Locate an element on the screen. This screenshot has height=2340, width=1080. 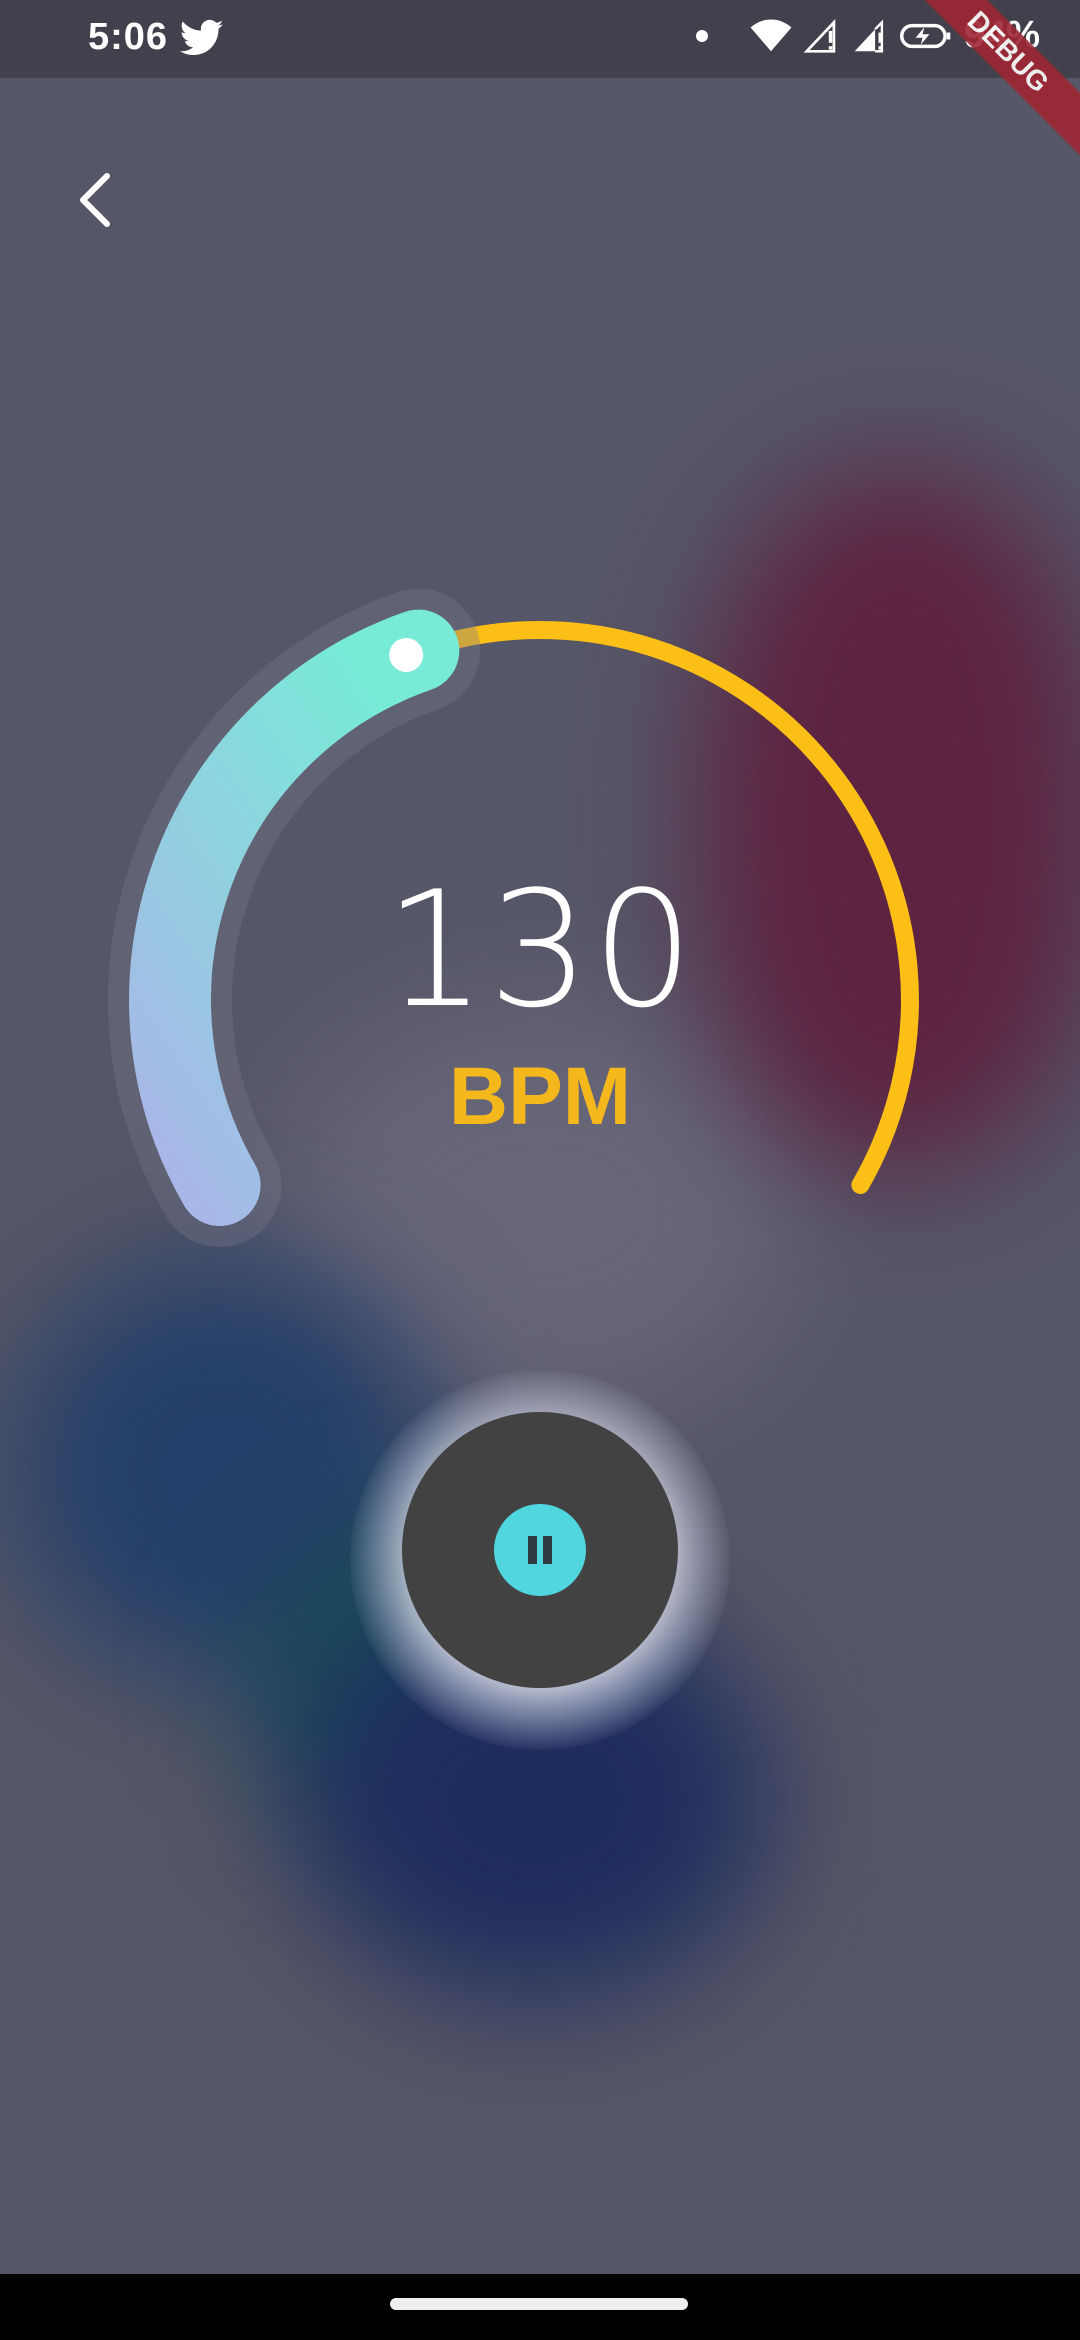
tempo-slider-knob is located at coordinates (406, 655).